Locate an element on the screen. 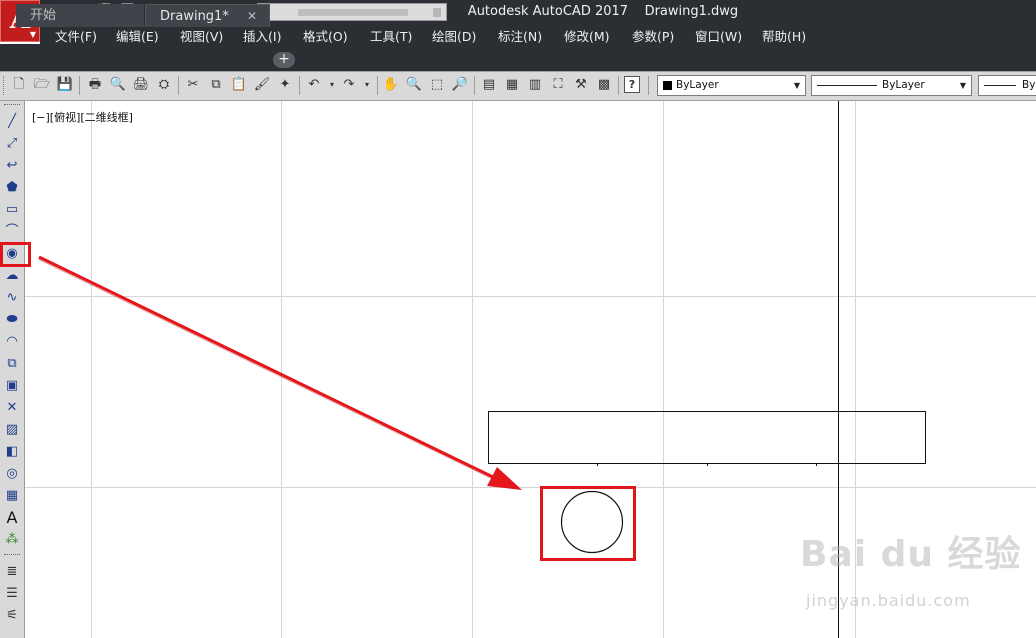 The image size is (1036, 638). tab-drawing1: Drawing1* ✕ is located at coordinates (207, 15).